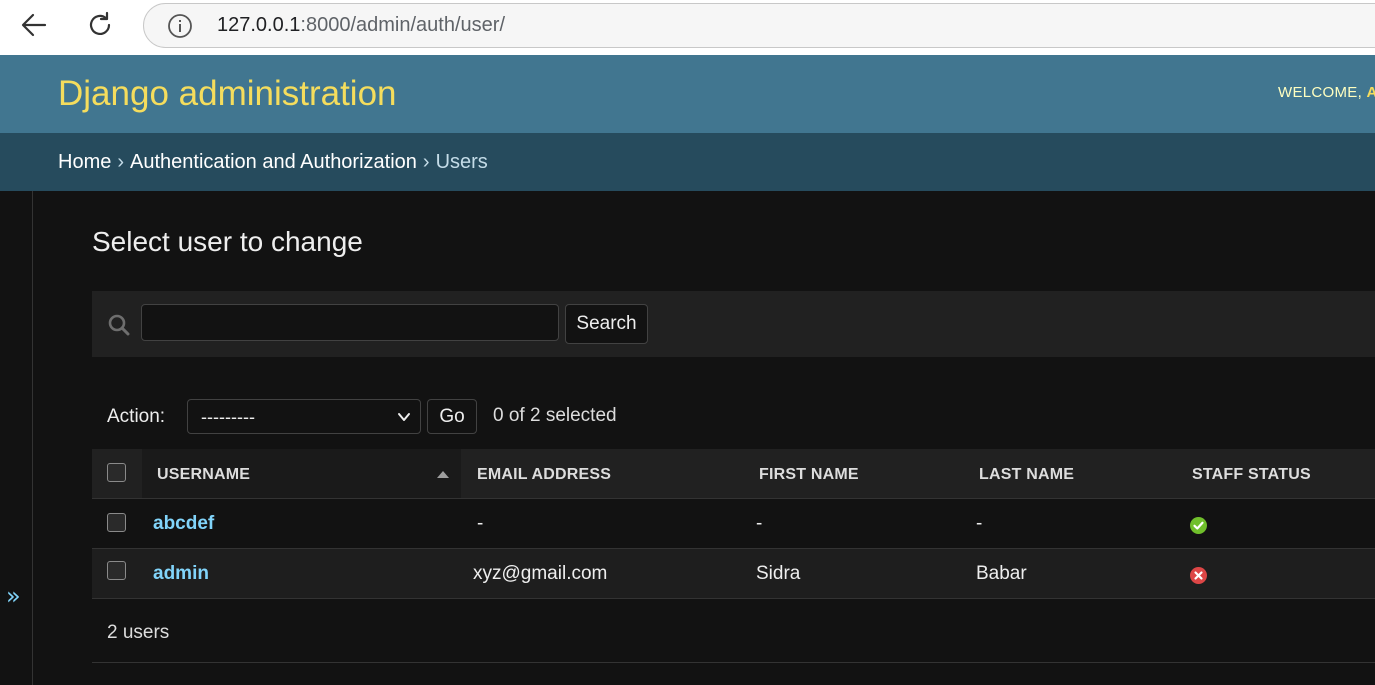 Image resolution: width=1375 pixels, height=685 pixels. What do you see at coordinates (183, 524) in the screenshot?
I see `username-link: abcdef` at bounding box center [183, 524].